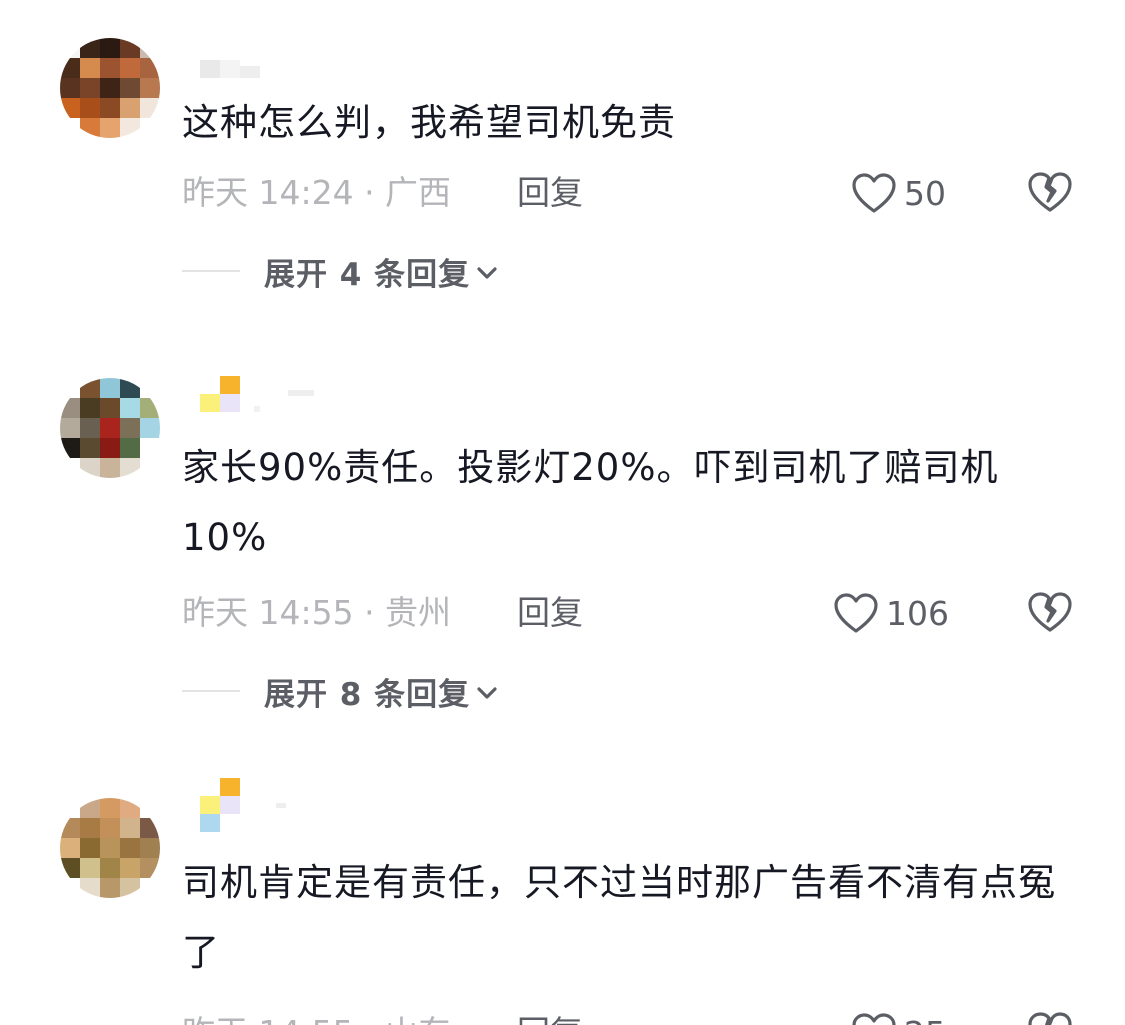  Describe the element at coordinates (632, 1016) in the screenshot. I see `comment-meta: 昨天 14:55 · 山东 回复 25` at that location.